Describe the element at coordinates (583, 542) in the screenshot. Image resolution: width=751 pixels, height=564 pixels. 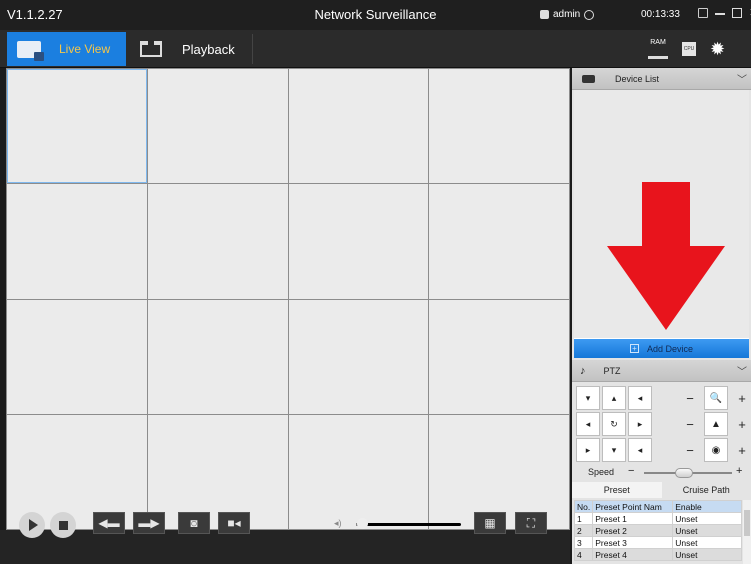
I see `table-cell: 3` at that location.